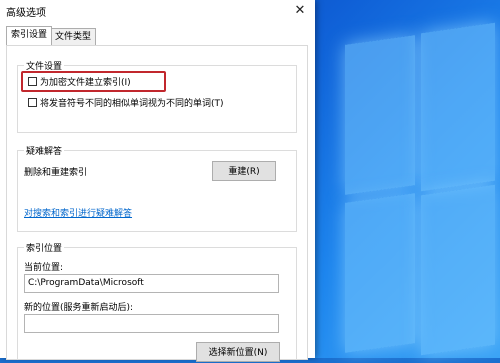  I want to click on encrypt-checkbox-row: 为加密文件建立索引(I), so click(79, 81).